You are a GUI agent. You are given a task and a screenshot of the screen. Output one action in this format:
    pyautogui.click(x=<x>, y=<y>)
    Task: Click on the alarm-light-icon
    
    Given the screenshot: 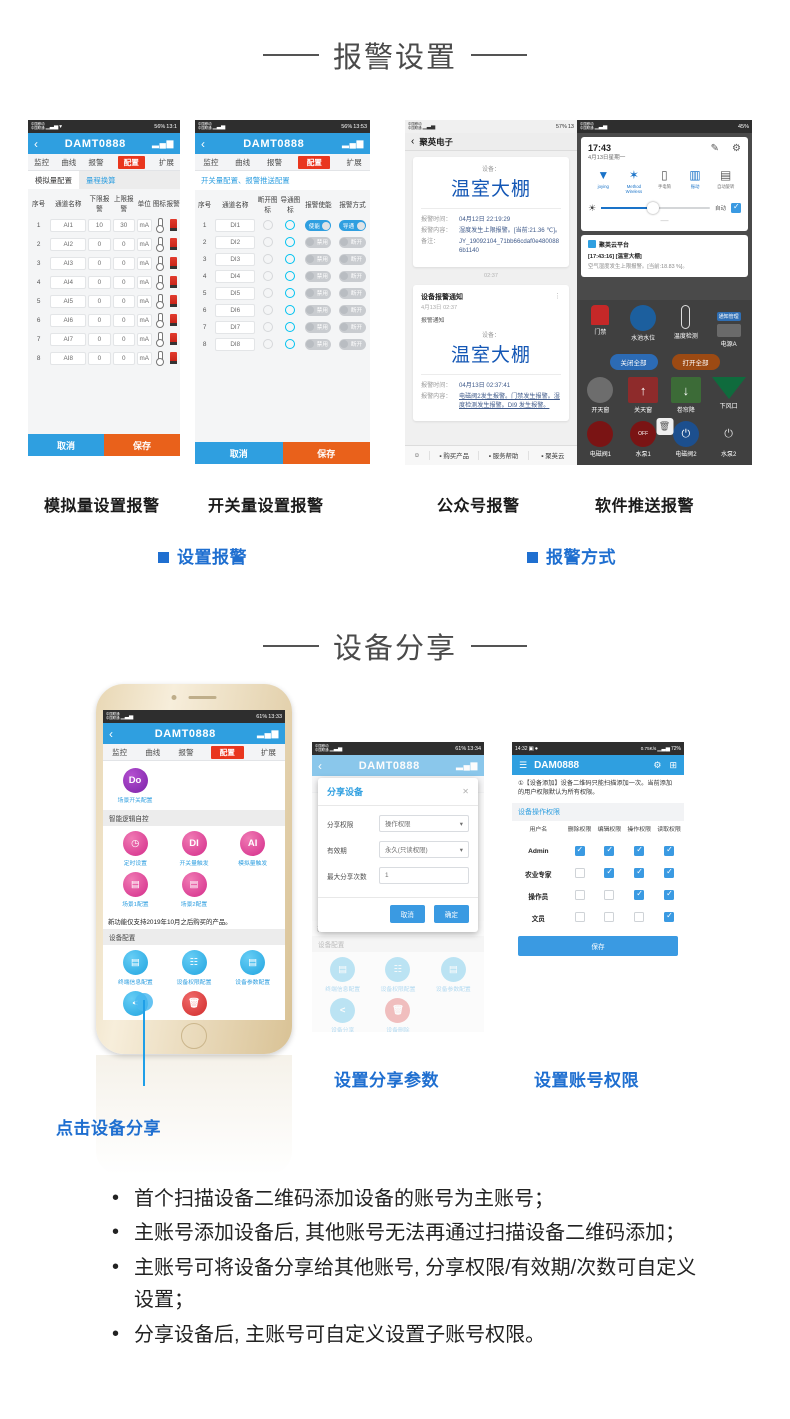 What is the action you would take?
    pyautogui.click(x=173, y=243)
    